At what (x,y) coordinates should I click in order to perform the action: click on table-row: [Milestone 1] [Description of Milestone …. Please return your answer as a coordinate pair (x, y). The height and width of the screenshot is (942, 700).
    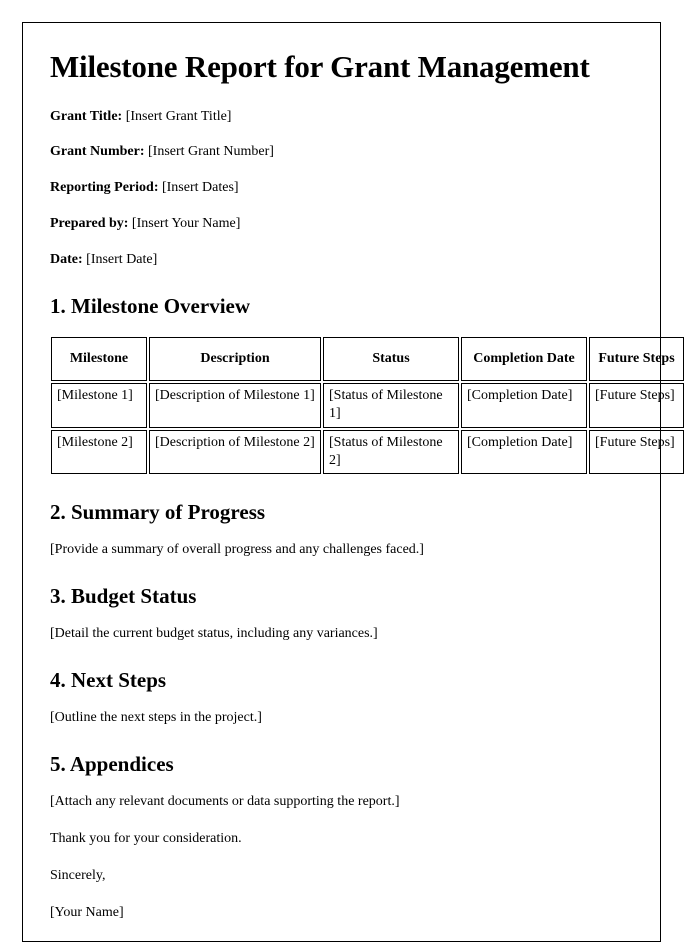
    Looking at the image, I should click on (367, 405).